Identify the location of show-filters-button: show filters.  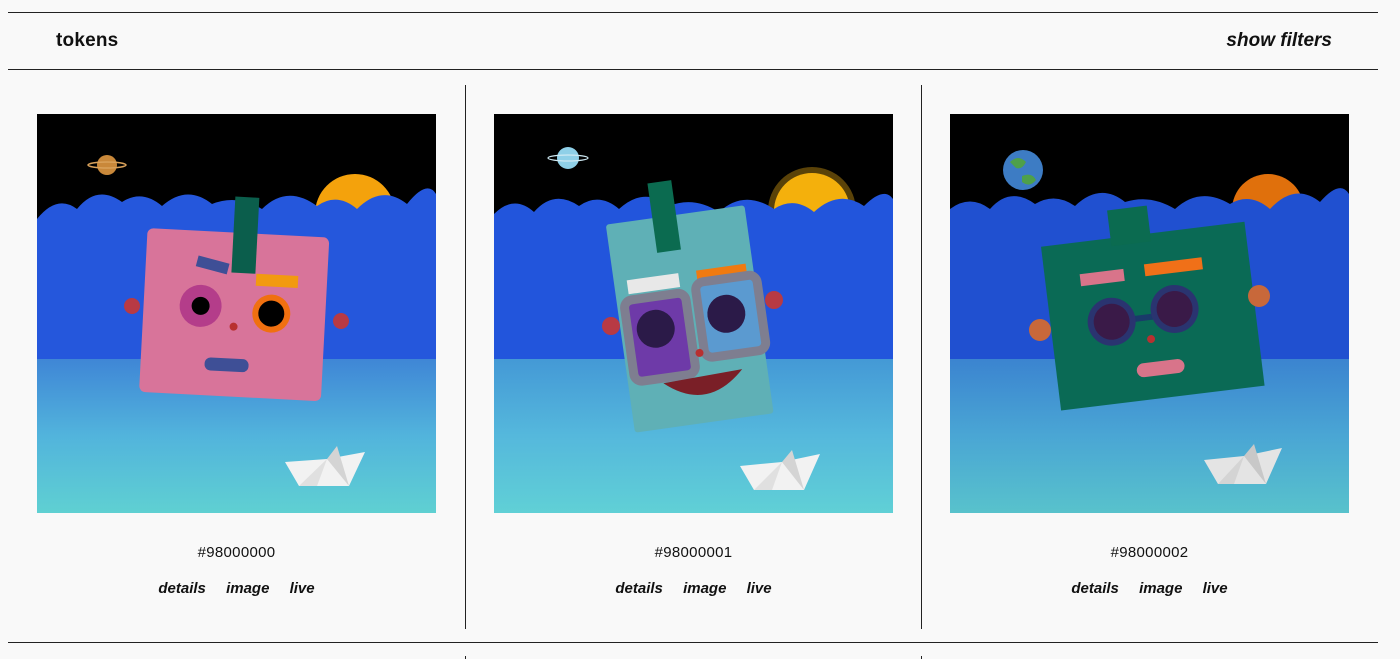
(1279, 41).